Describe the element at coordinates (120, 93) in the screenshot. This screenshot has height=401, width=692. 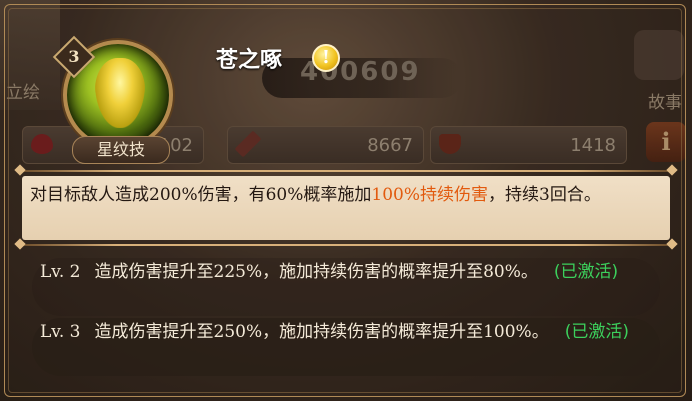
I see `skill-bird-icon` at that location.